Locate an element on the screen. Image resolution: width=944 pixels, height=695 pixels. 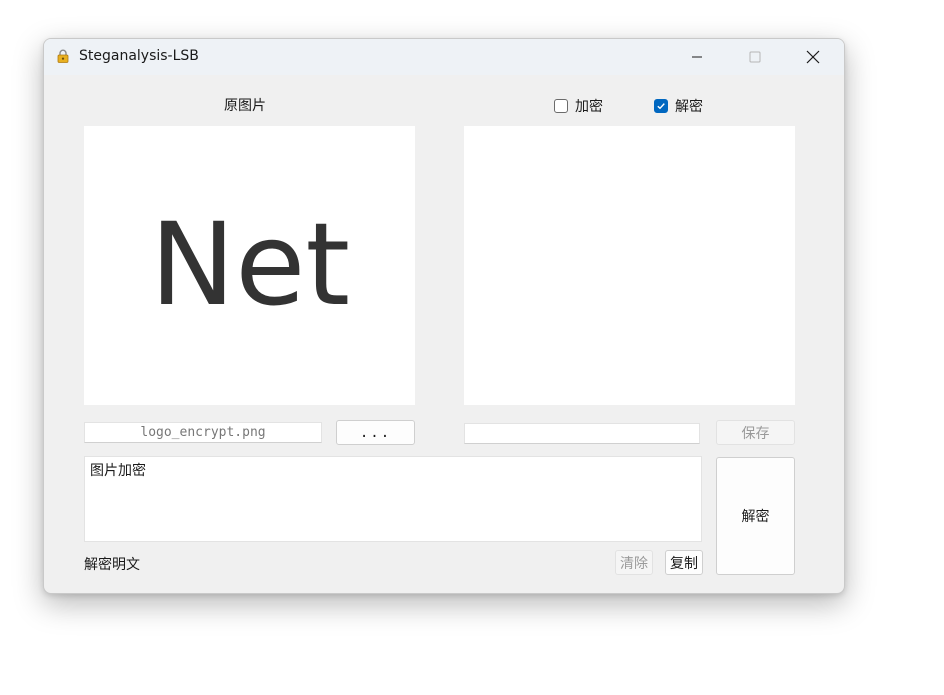
window-title: Steganalysis-LSB is located at coordinates (139, 56).